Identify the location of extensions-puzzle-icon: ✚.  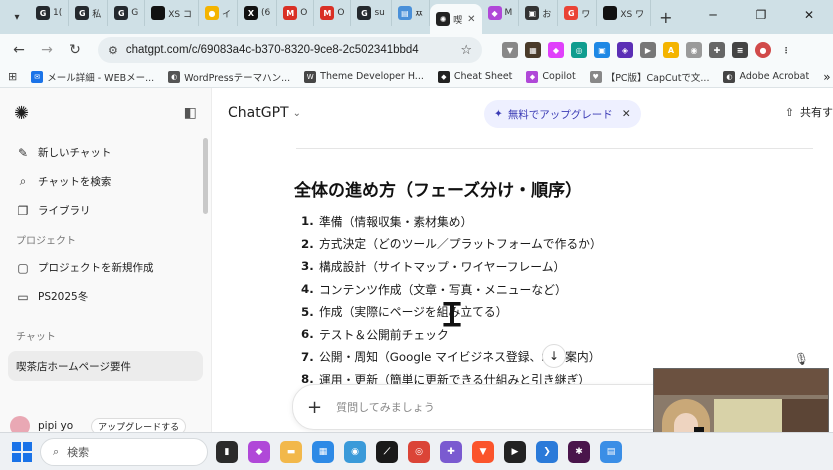
(717, 50).